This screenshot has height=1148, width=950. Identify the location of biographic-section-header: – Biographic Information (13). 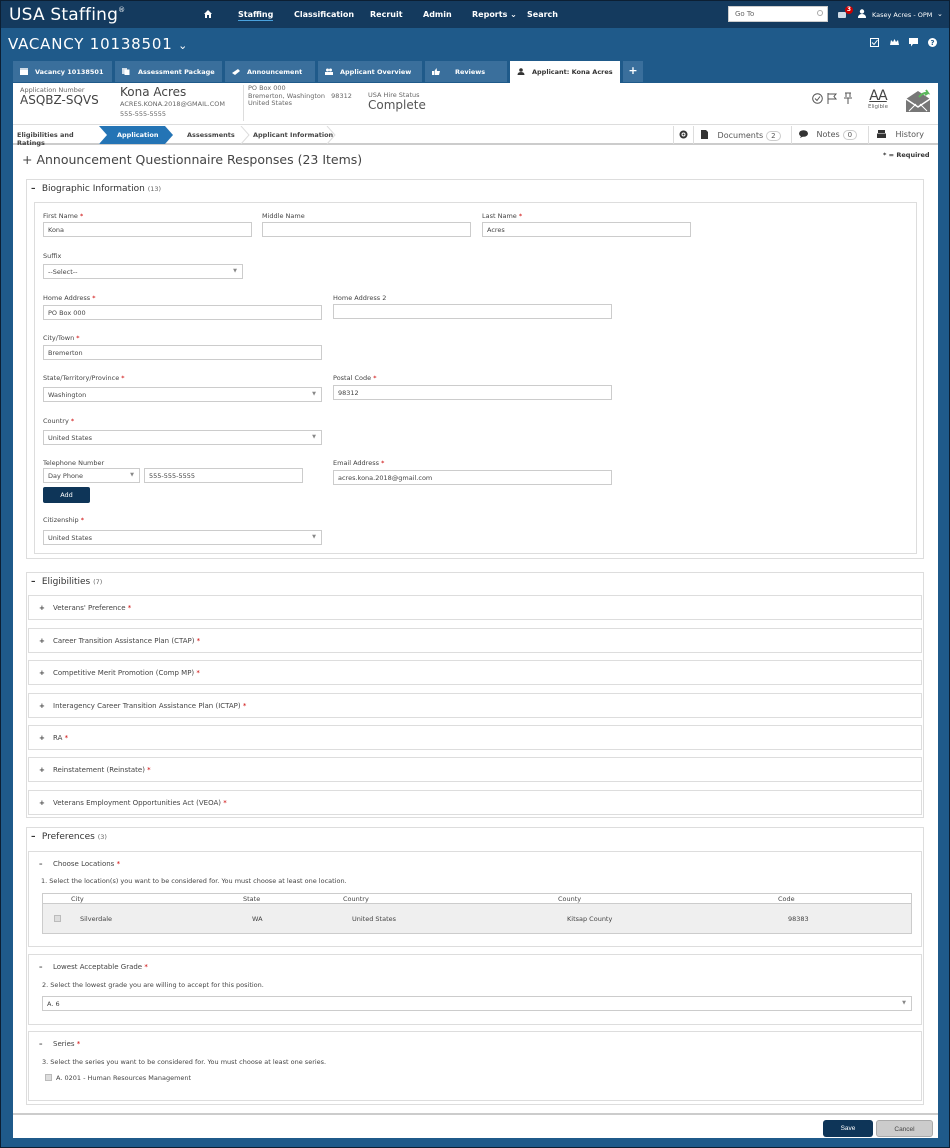
(94, 189).